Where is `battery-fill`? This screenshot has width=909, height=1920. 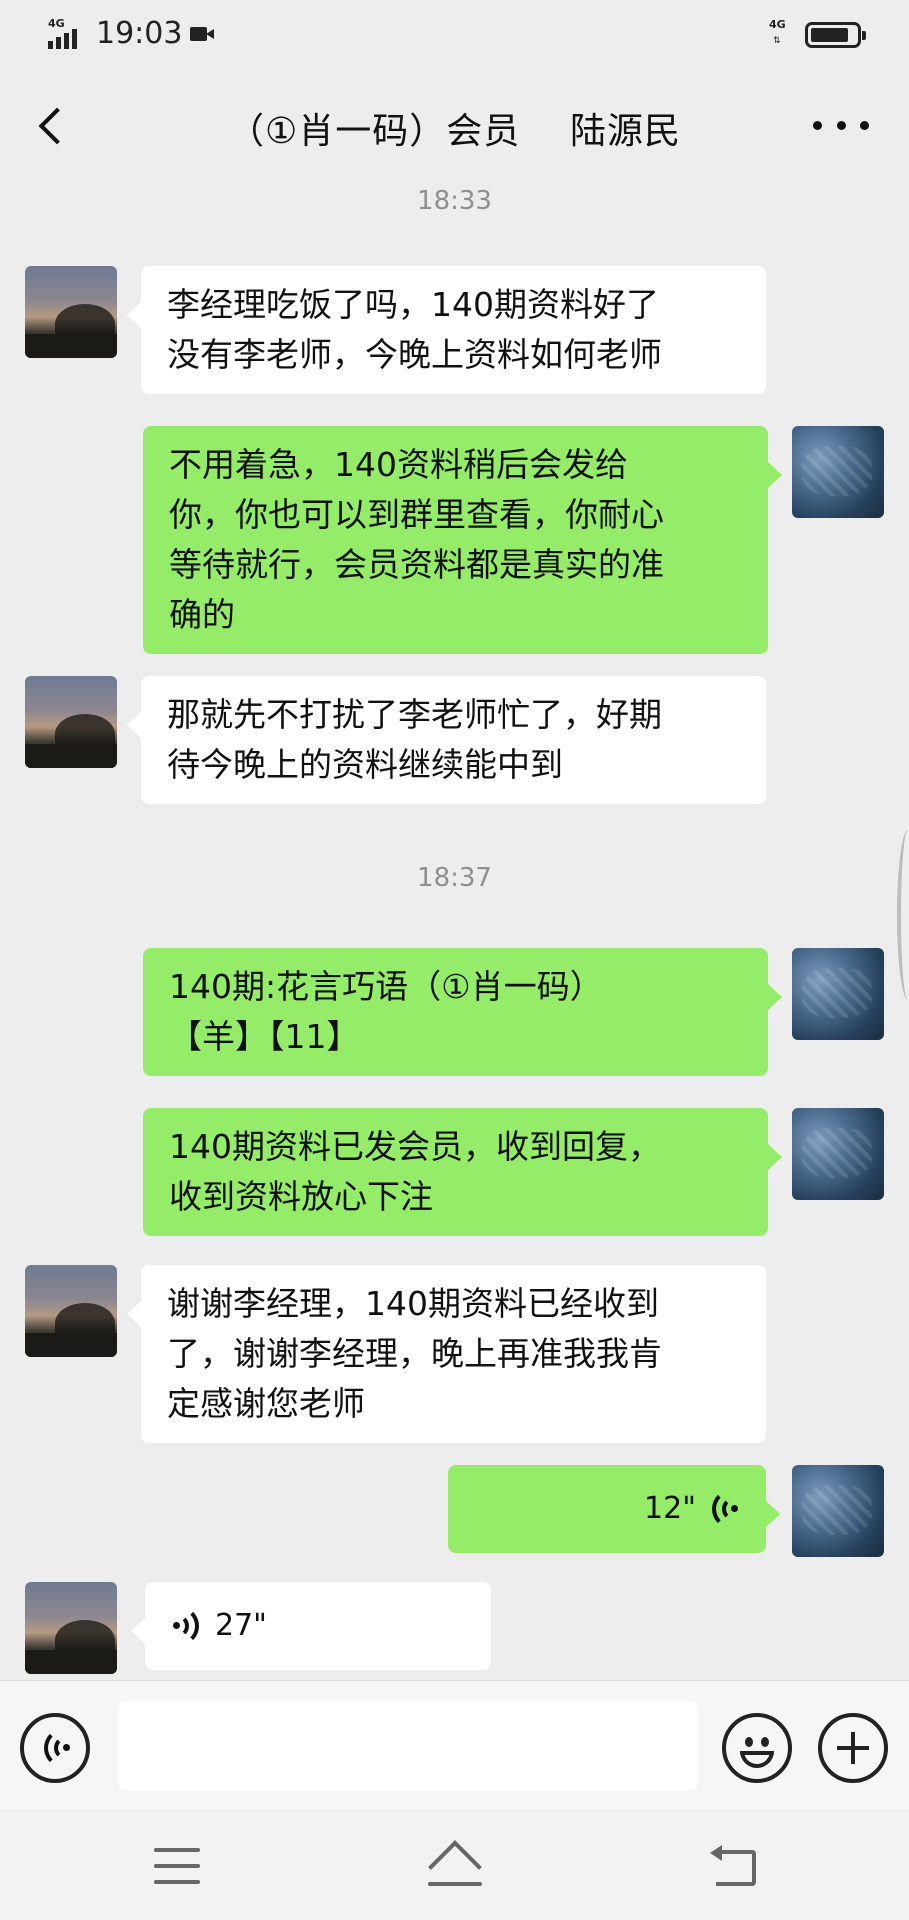
battery-fill is located at coordinates (829, 35).